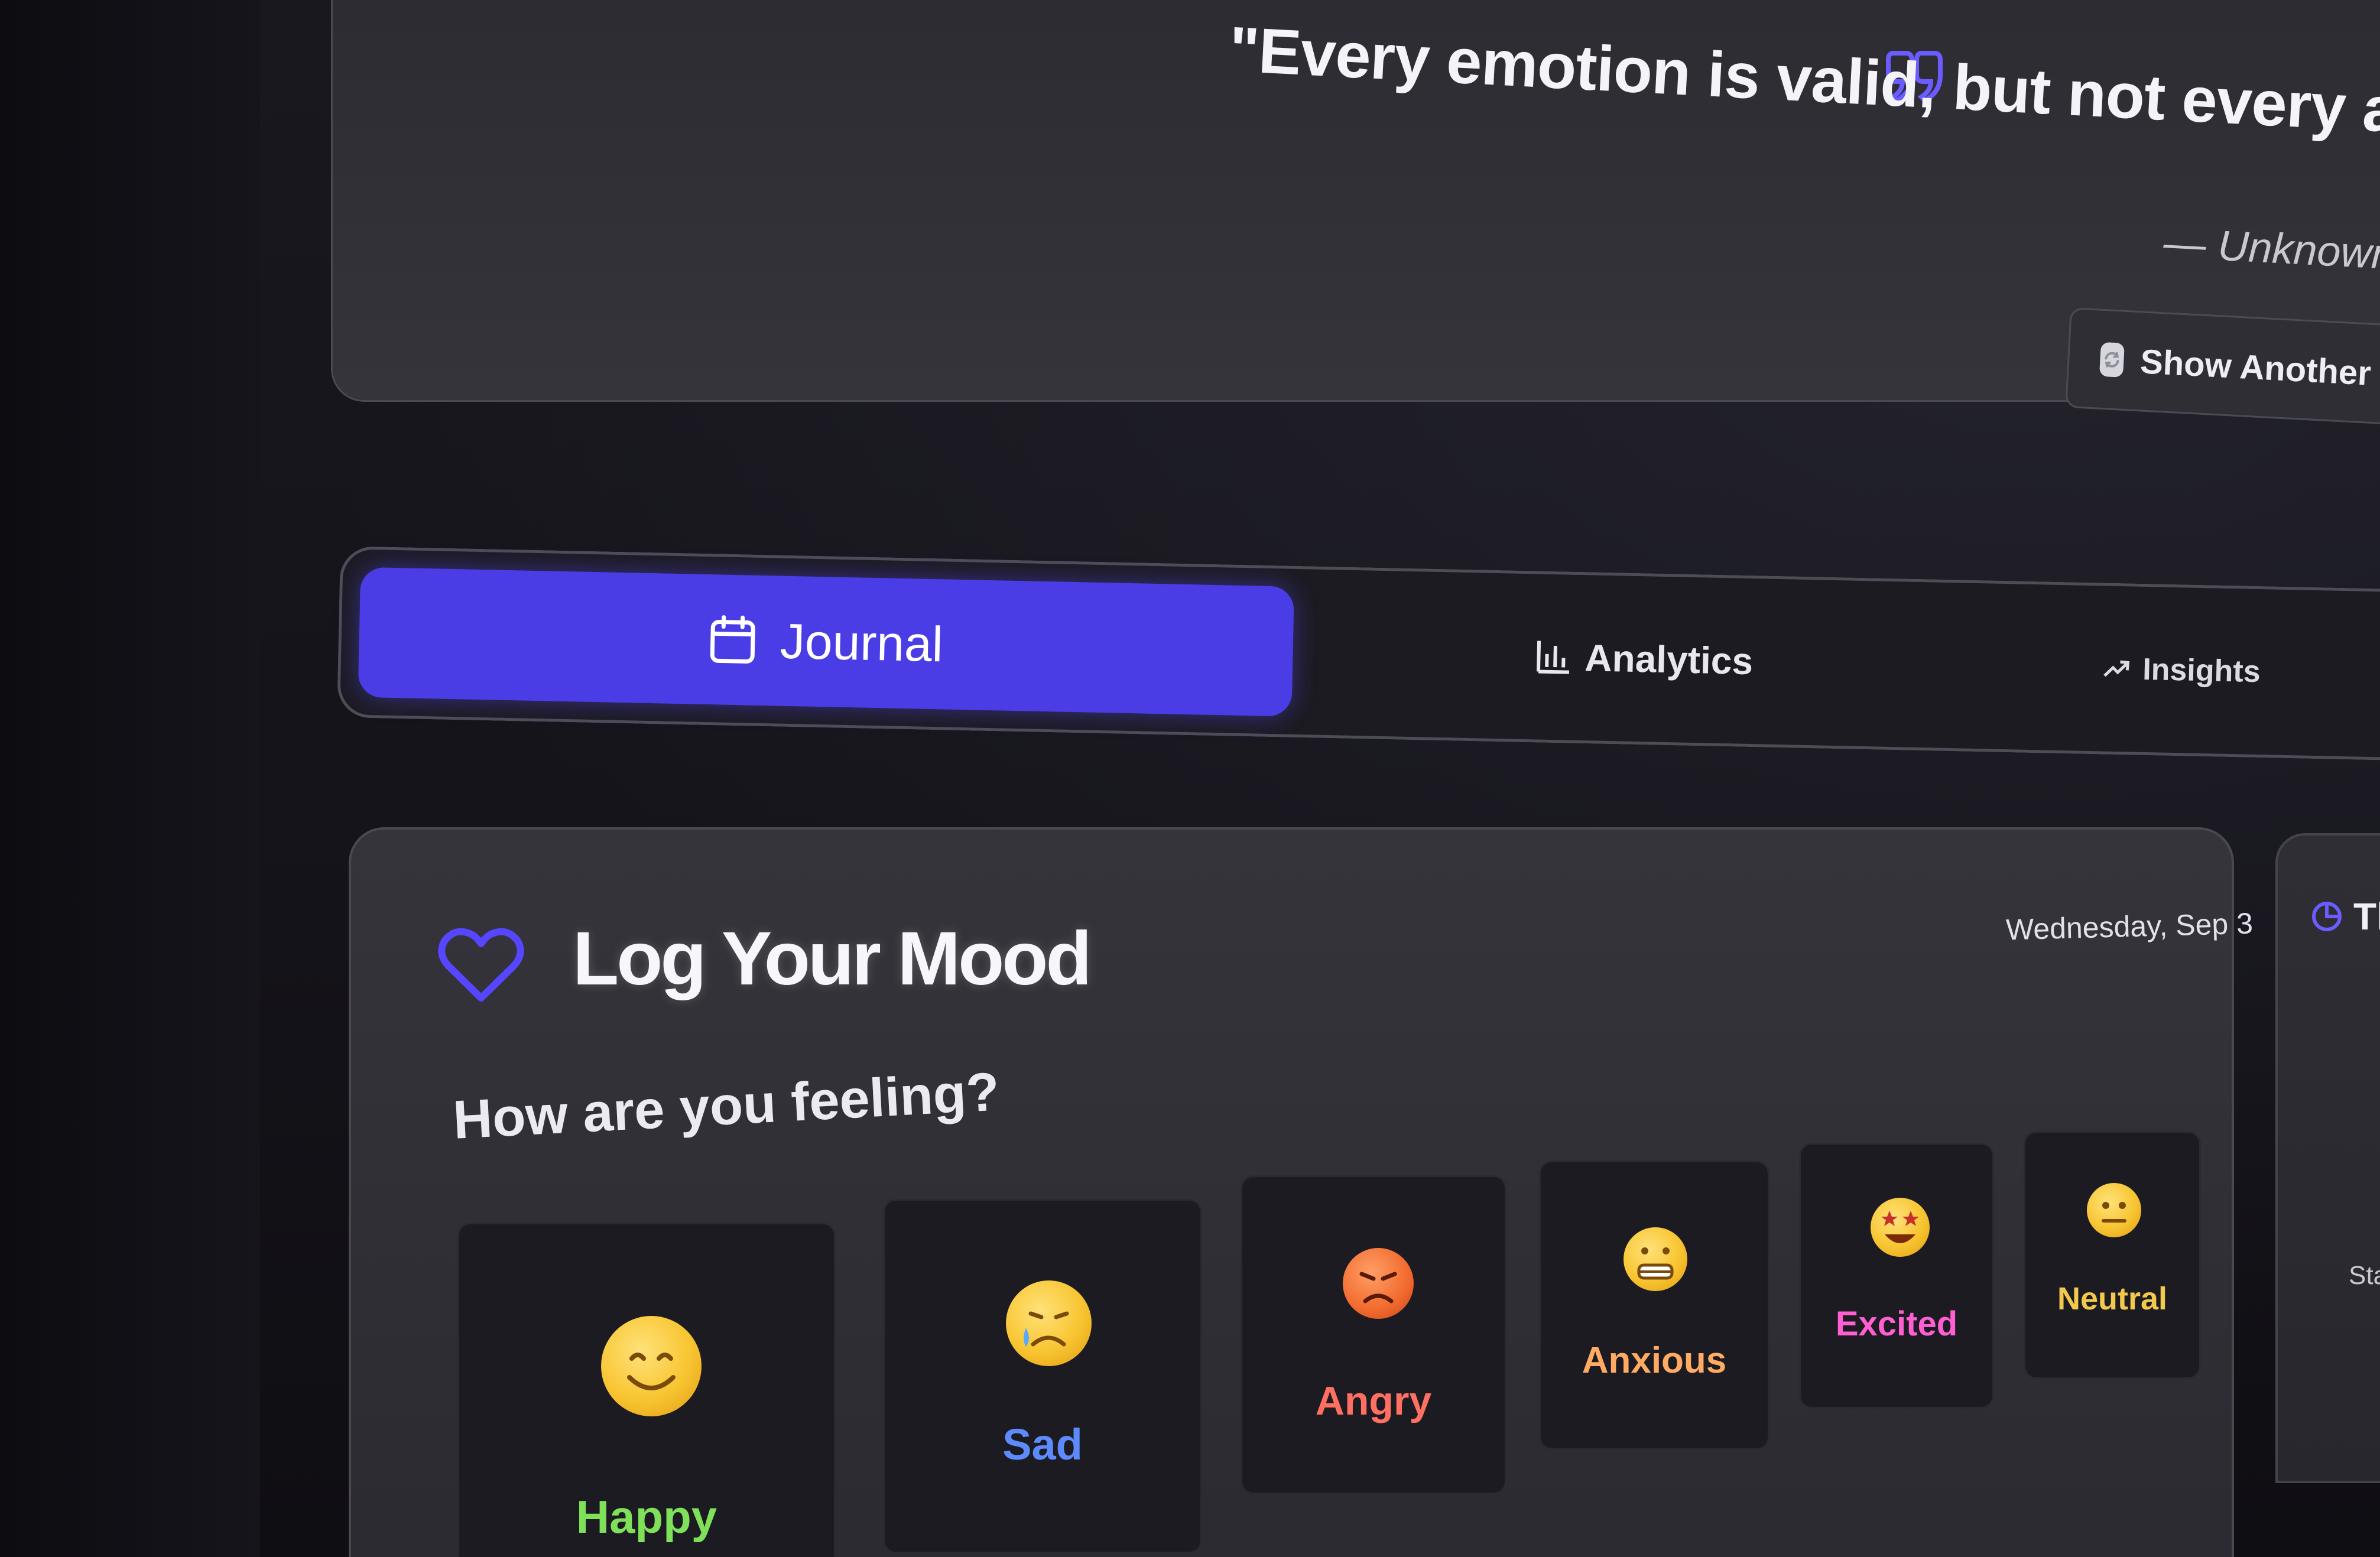  I want to click on tab-bar: Journal Analytics Insights, so click(1358, 653).